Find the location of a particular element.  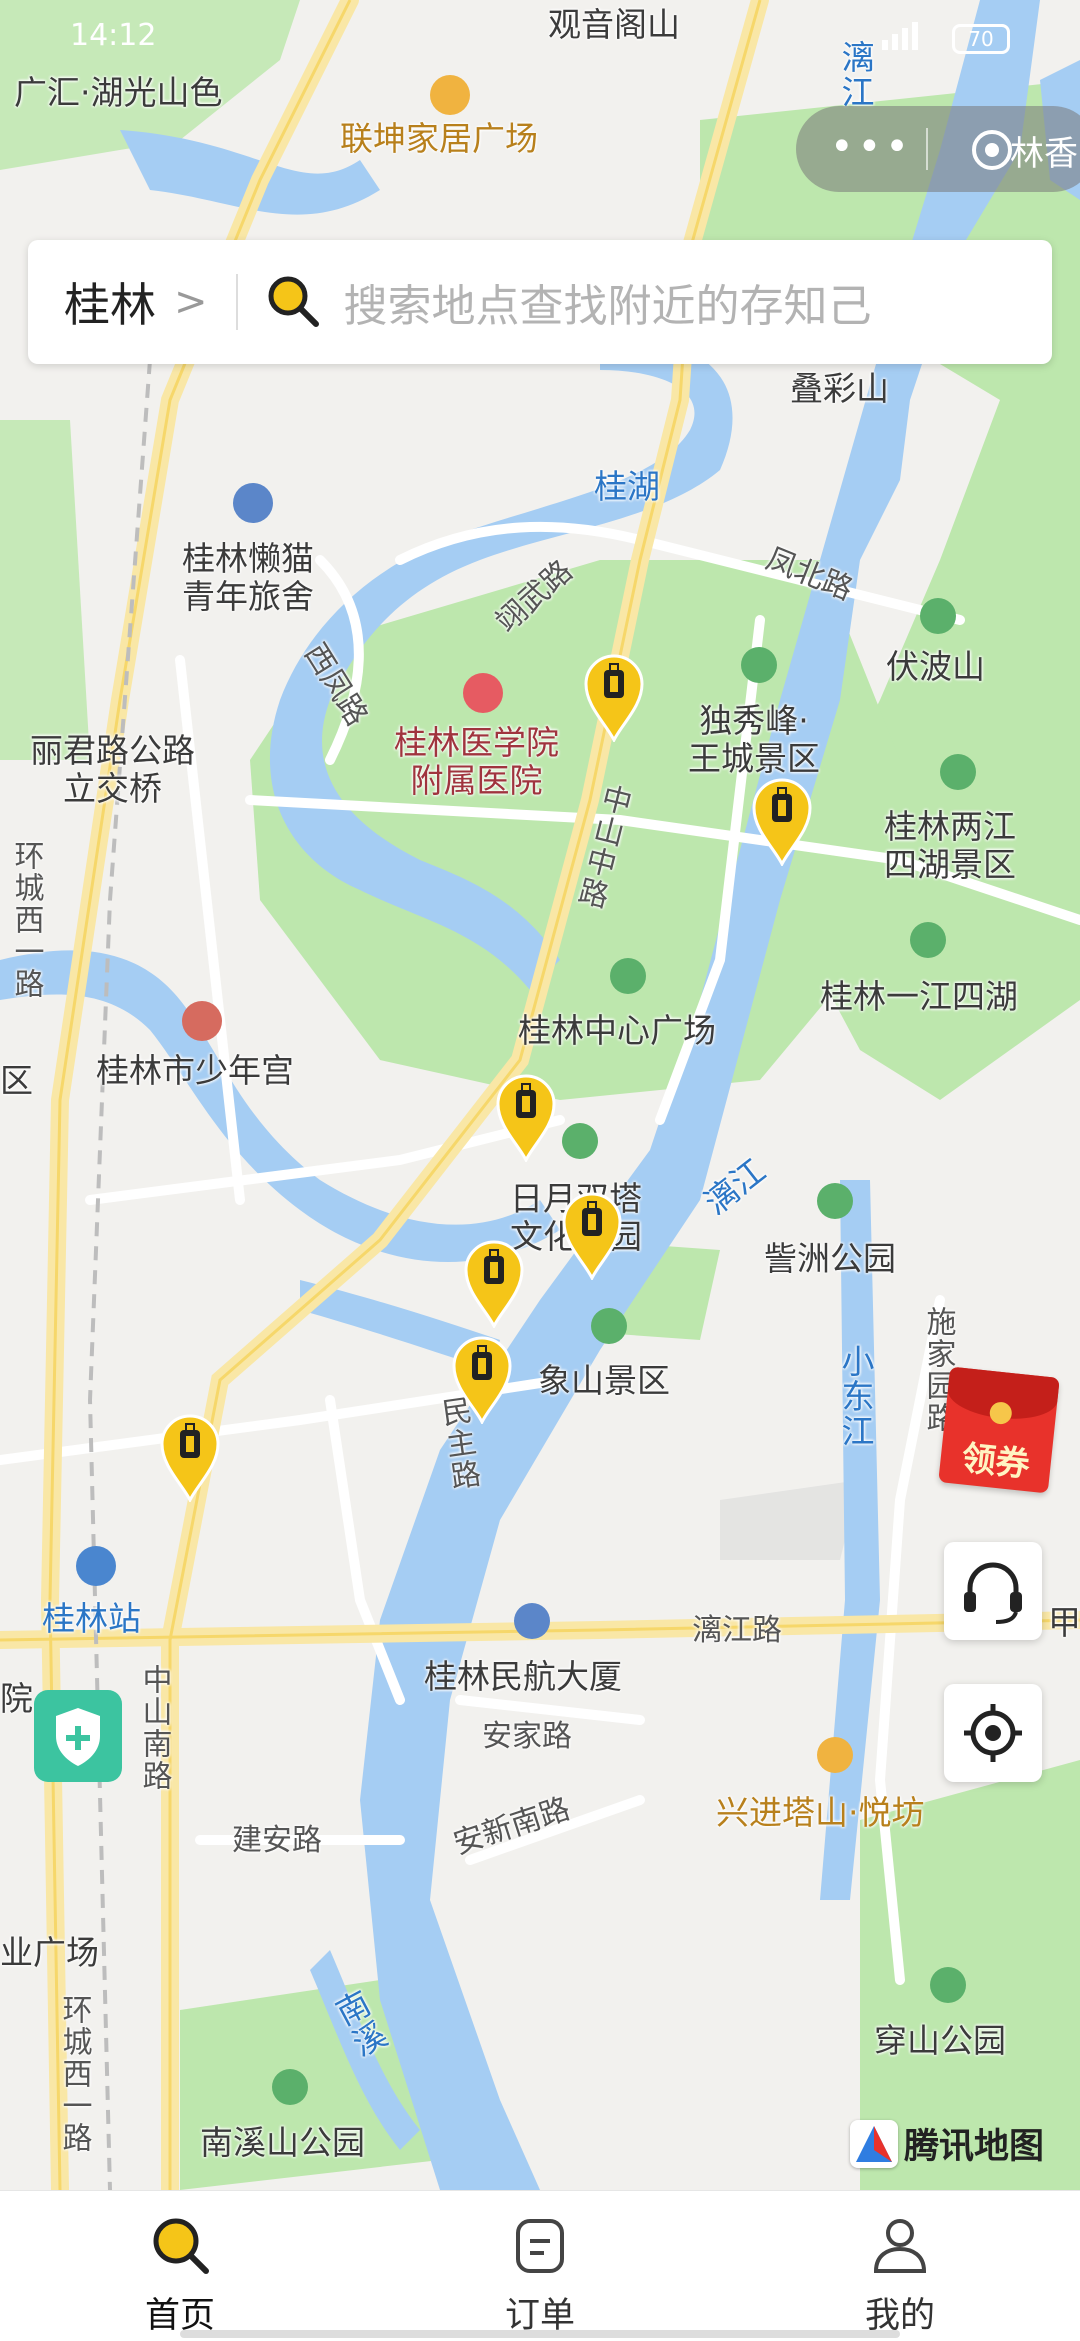

bottom-tab-bar: 首页 订单 我的 is located at coordinates (540, 2265).